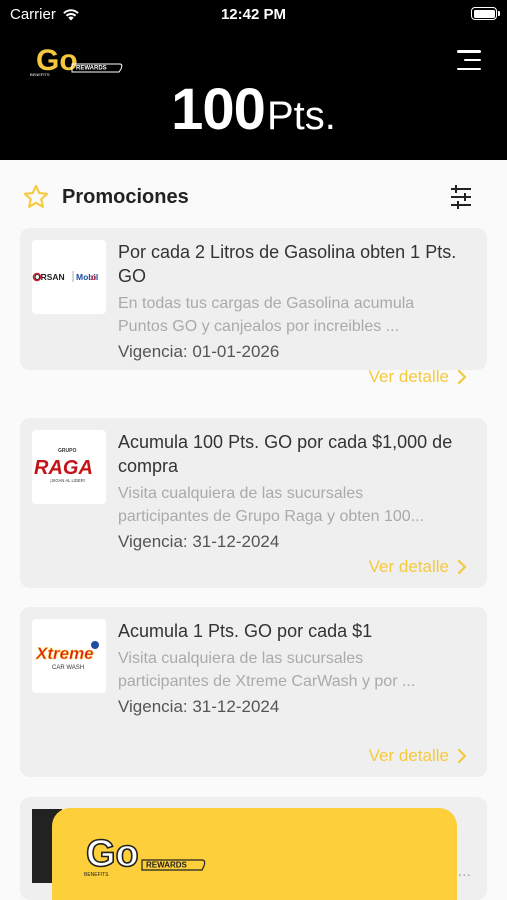 This screenshot has width=507, height=900. Describe the element at coordinates (253, 197) in the screenshot. I see `promotions-header: Promociones` at that location.